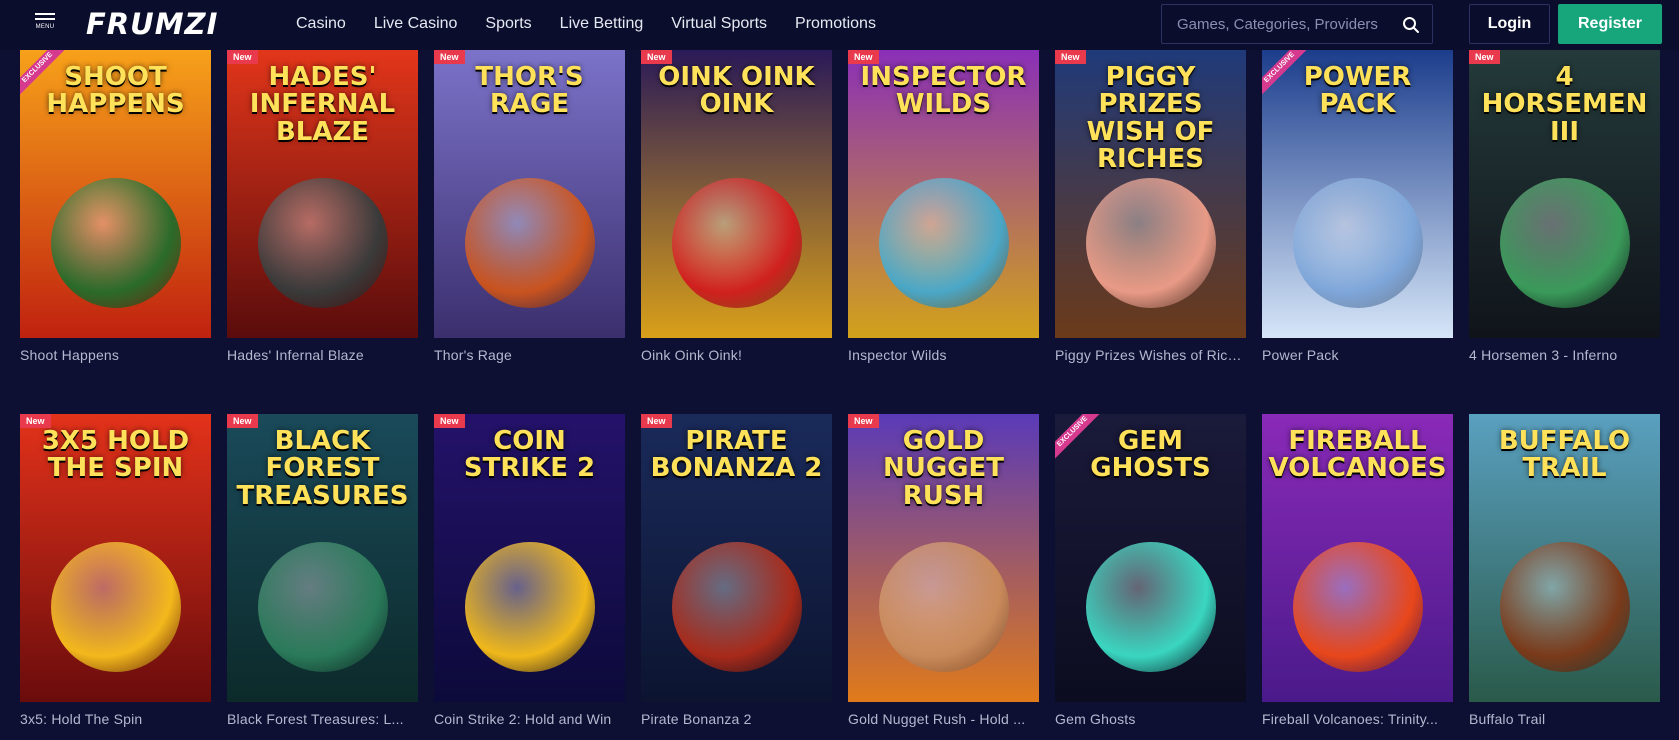 Image resolution: width=1679 pixels, height=740 pixels. What do you see at coordinates (322, 104) in the screenshot?
I see `game-art-title: HADES' INFERNAL BLAZE` at bounding box center [322, 104].